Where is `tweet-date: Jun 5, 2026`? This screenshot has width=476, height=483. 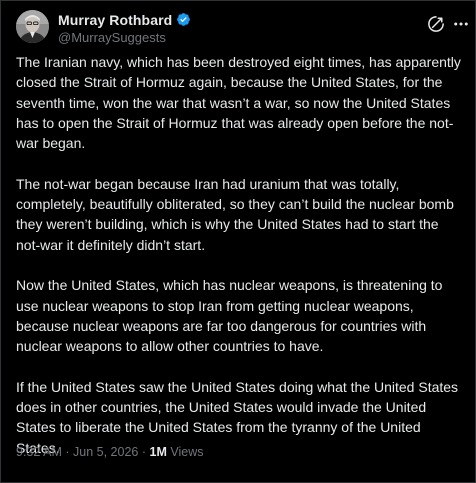 tweet-date: Jun 5, 2026 is located at coordinates (105, 452).